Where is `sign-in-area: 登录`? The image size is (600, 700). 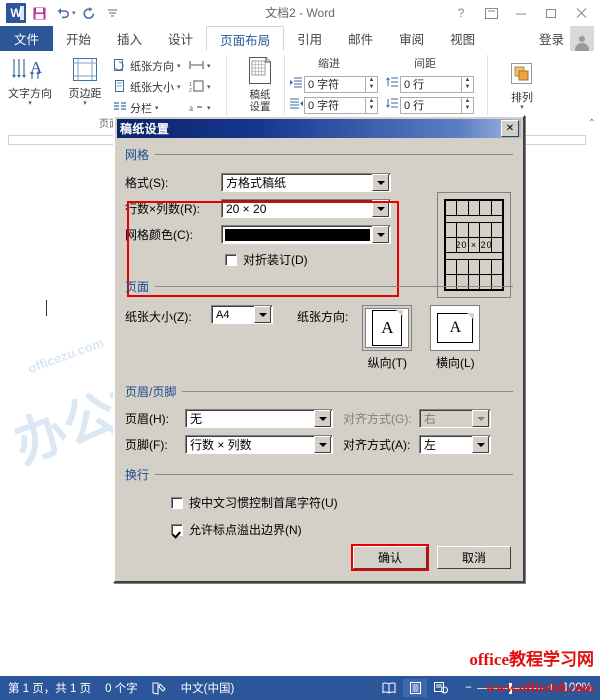
sign-in-area: 登录 is located at coordinates (569, 38).